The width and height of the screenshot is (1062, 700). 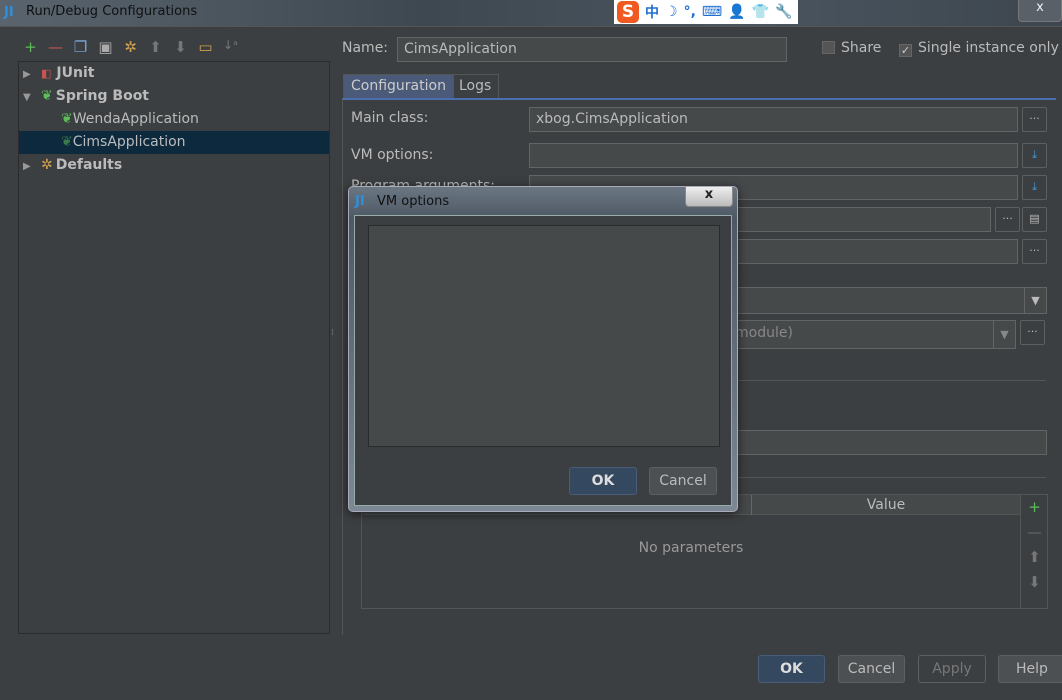 I want to click on single-instance-label: Single instance only, so click(x=988, y=48).